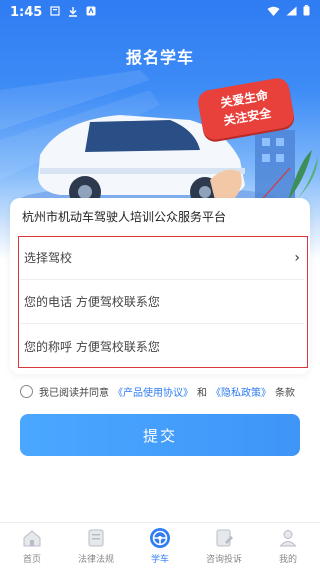 The height and width of the screenshot is (568, 320). What do you see at coordinates (159, 560) in the screenshot?
I see `tab-learn-label: 学车` at bounding box center [159, 560].